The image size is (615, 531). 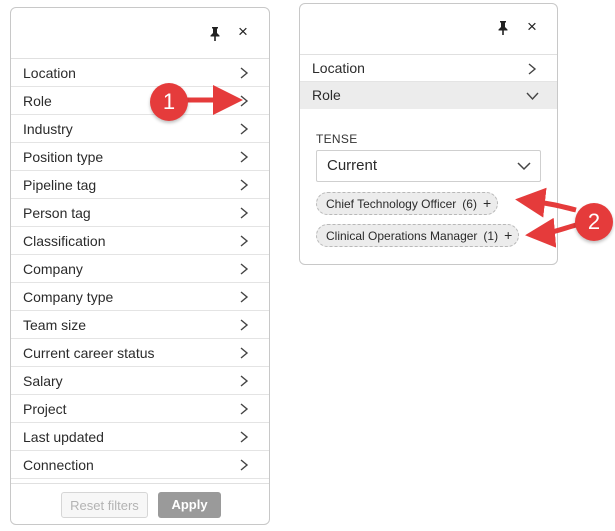 What do you see at coordinates (337, 139) in the screenshot?
I see `tense-label: TENSE` at bounding box center [337, 139].